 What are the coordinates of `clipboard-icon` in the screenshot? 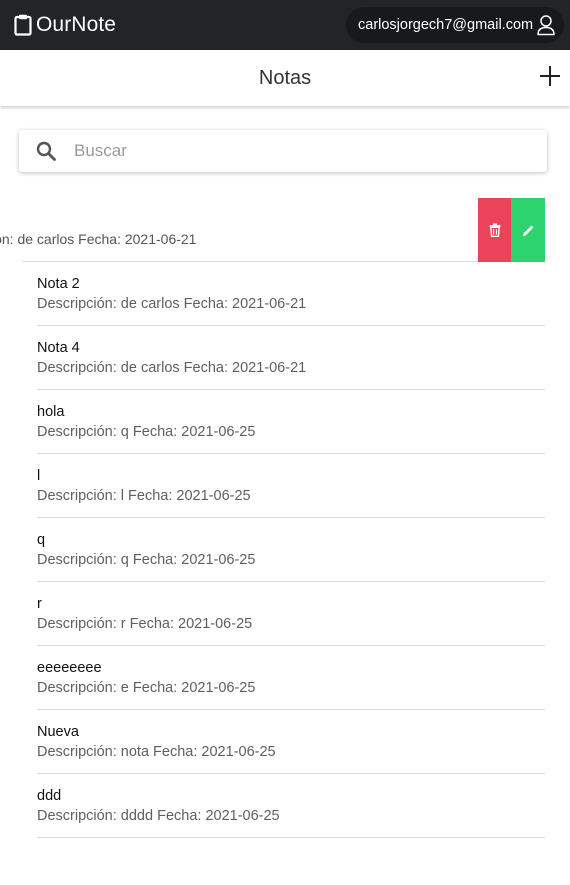 It's located at (23, 25).